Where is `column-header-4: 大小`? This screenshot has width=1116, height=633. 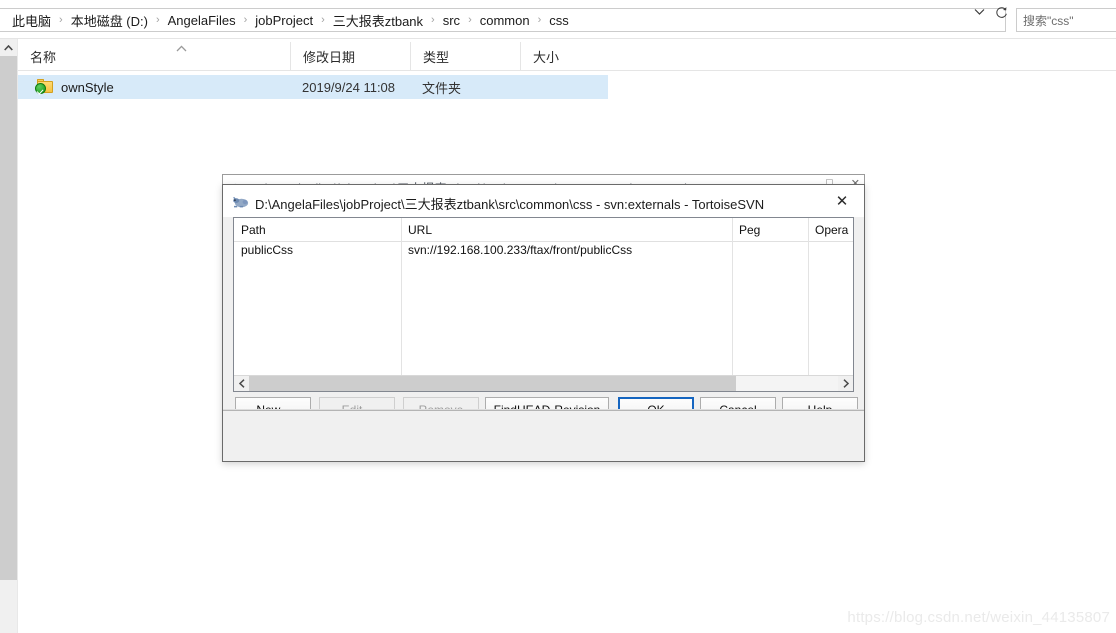 column-header-4: 大小 is located at coordinates (564, 56).